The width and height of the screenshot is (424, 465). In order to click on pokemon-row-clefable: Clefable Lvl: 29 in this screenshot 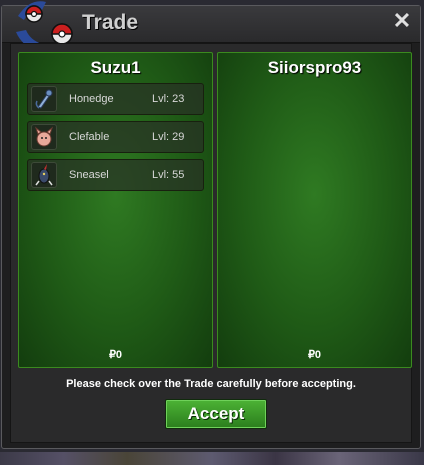, I will do `click(115, 137)`.